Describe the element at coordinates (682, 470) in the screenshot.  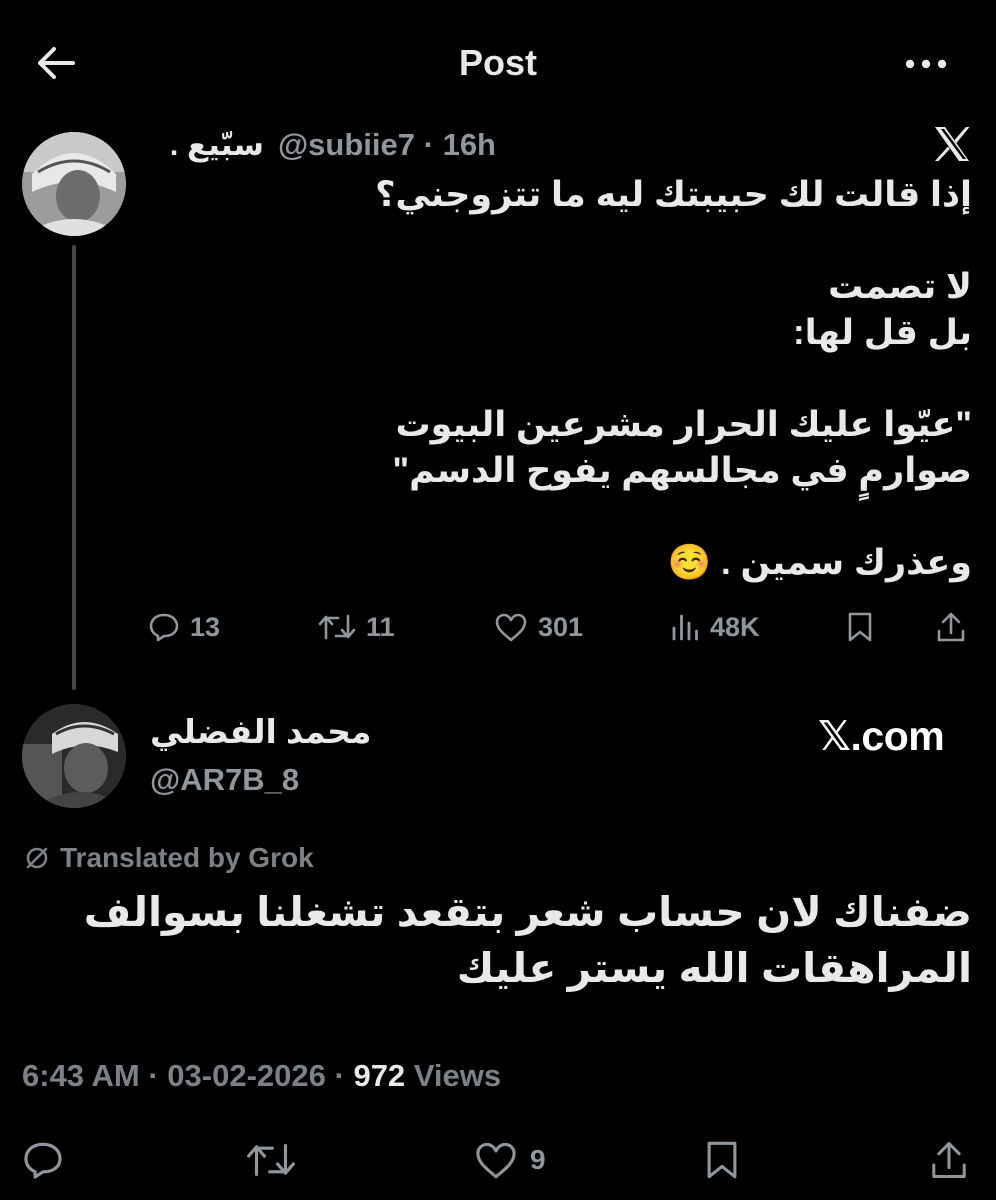
I see `text-line: صوارمٍ في مجالسهم يفوح الدسم"` at that location.